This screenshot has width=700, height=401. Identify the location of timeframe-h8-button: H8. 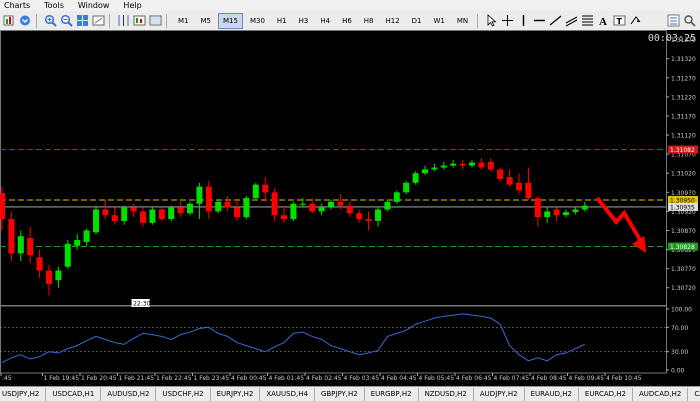
(369, 21).